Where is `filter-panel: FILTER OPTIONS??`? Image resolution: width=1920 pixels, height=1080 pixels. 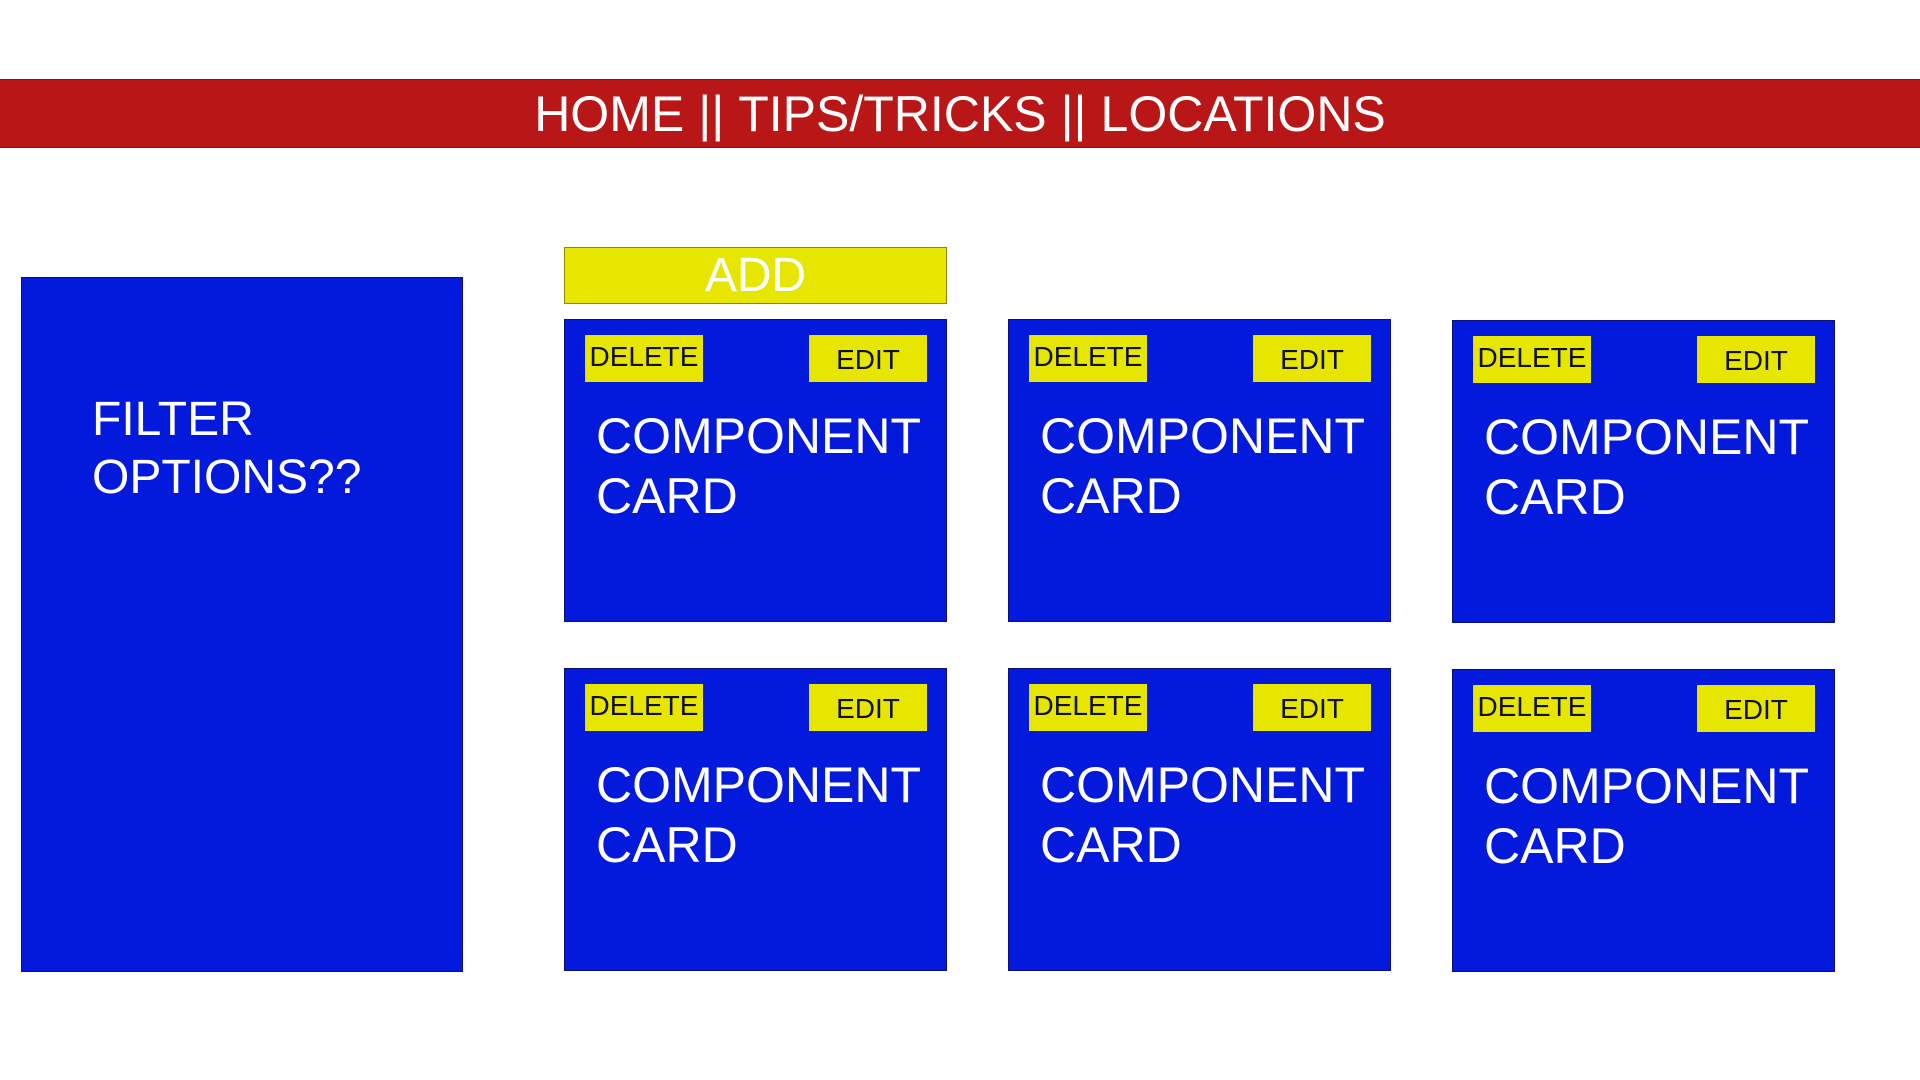
filter-panel: FILTER OPTIONS?? is located at coordinates (242, 624).